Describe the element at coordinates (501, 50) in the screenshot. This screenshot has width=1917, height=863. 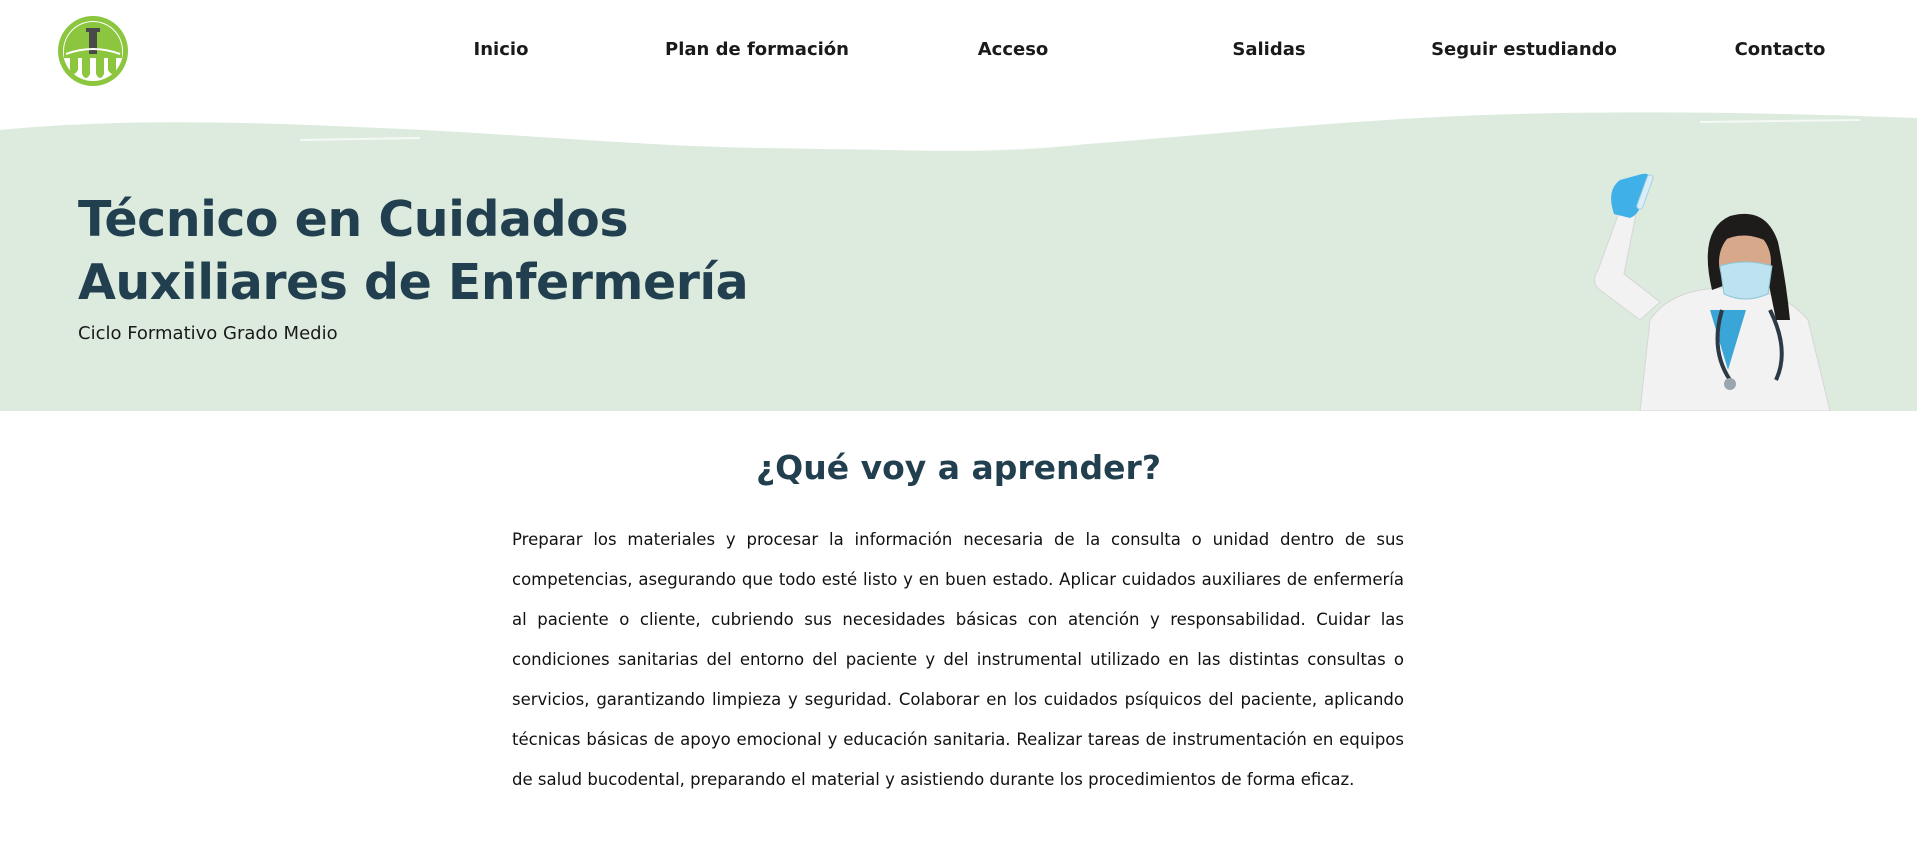
I see `nav-item-inicio: Inicio` at that location.